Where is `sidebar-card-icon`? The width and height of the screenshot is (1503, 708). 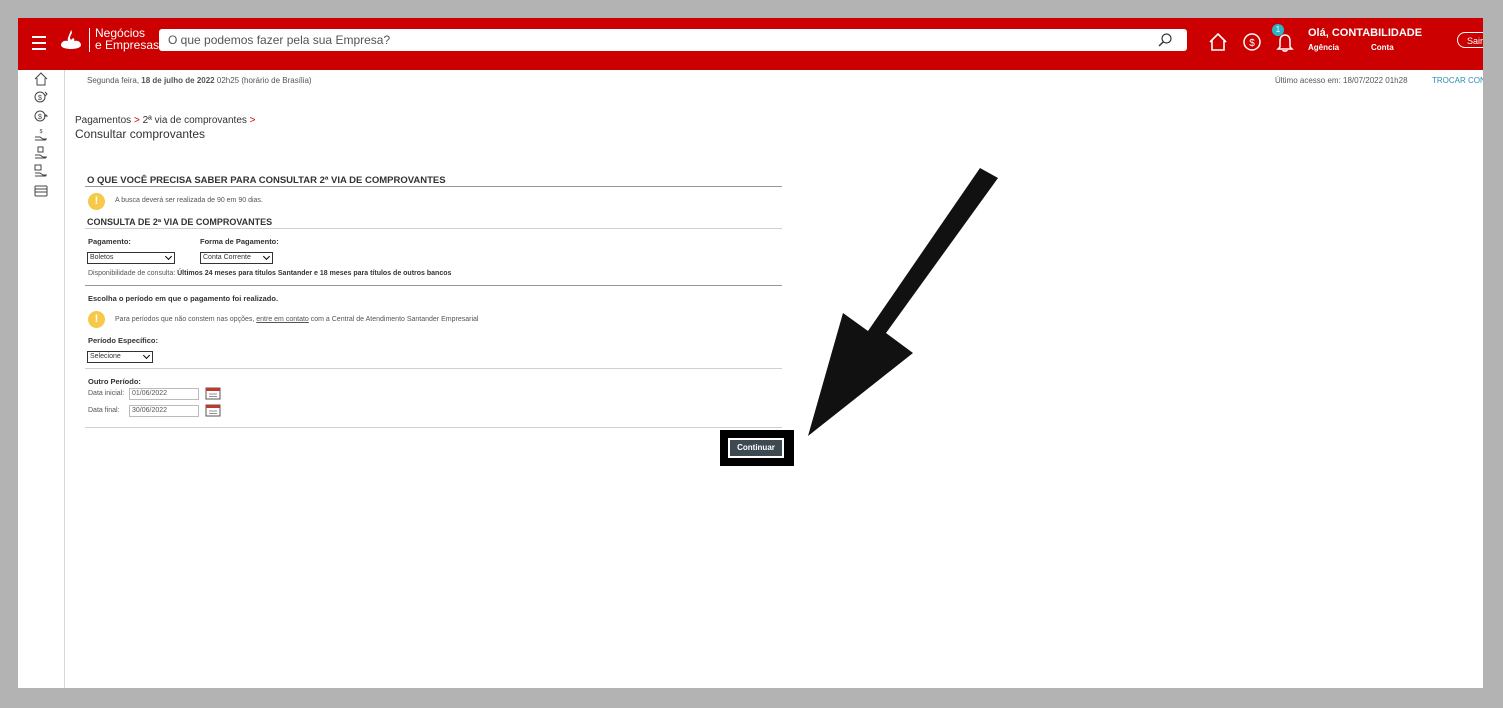 sidebar-card-icon is located at coordinates (41, 191).